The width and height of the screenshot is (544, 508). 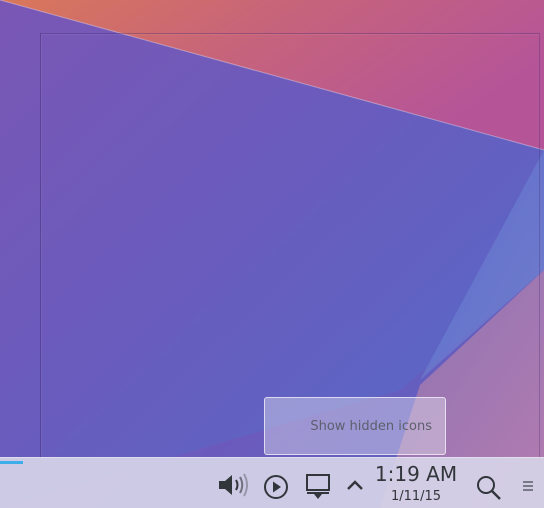 What do you see at coordinates (234, 485) in the screenshot?
I see `volume-icon` at bounding box center [234, 485].